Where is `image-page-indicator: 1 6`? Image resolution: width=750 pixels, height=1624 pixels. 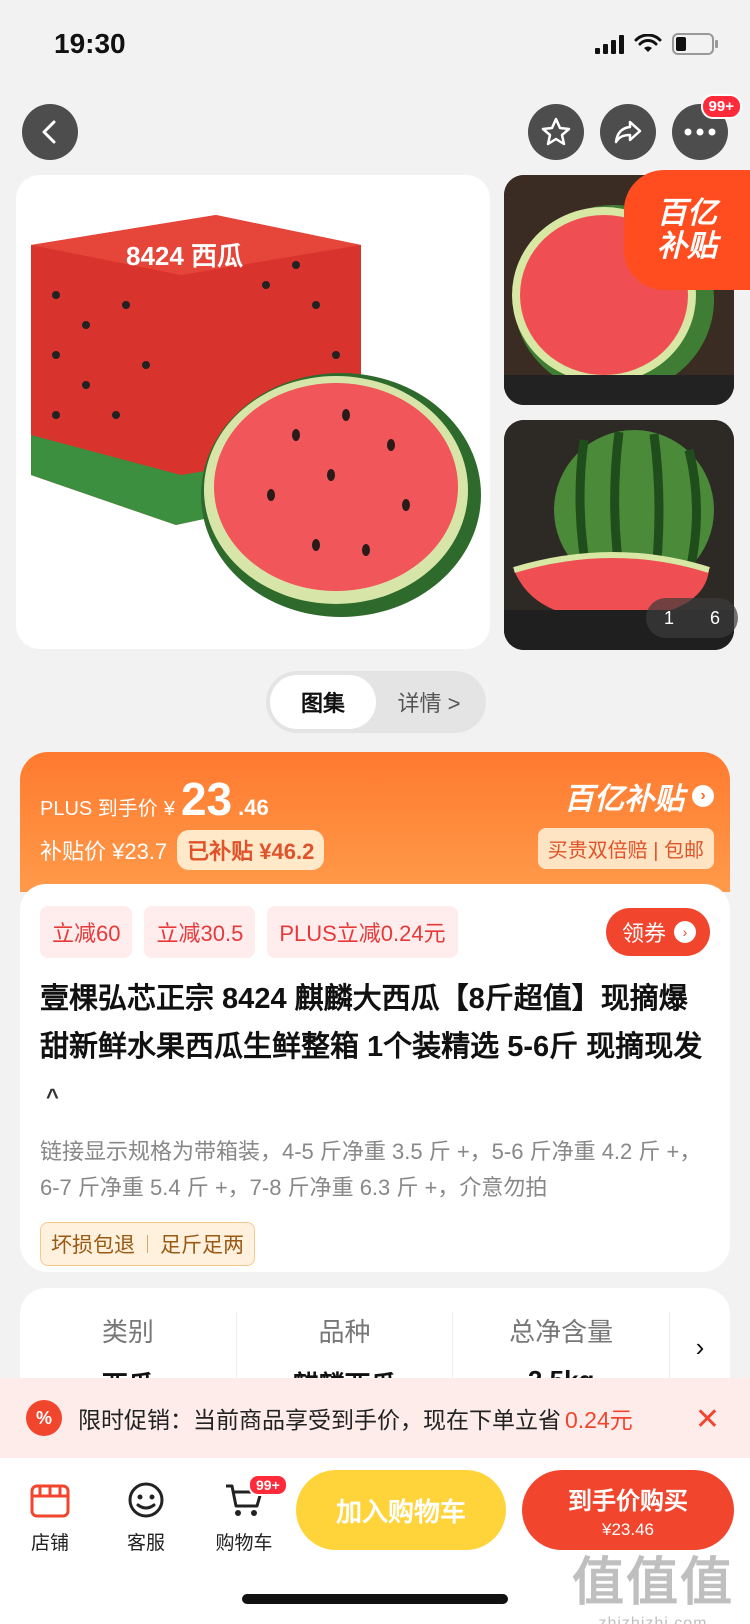
image-page-indicator: 1 6 is located at coordinates (692, 618).